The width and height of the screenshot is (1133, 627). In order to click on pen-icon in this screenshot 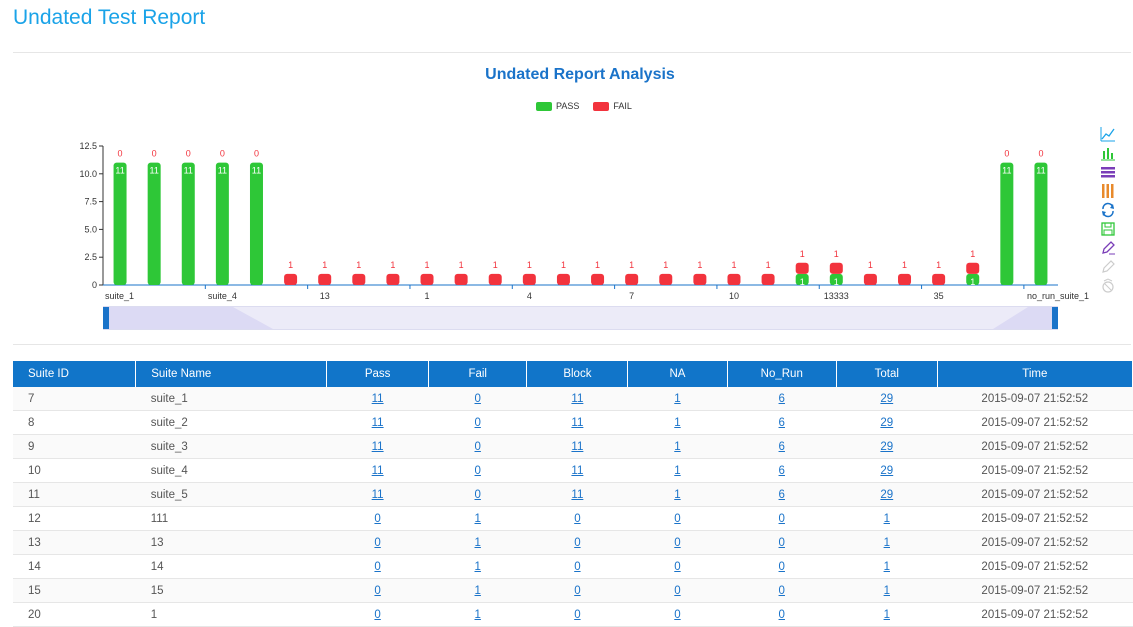, I will do `click(1108, 248)`.